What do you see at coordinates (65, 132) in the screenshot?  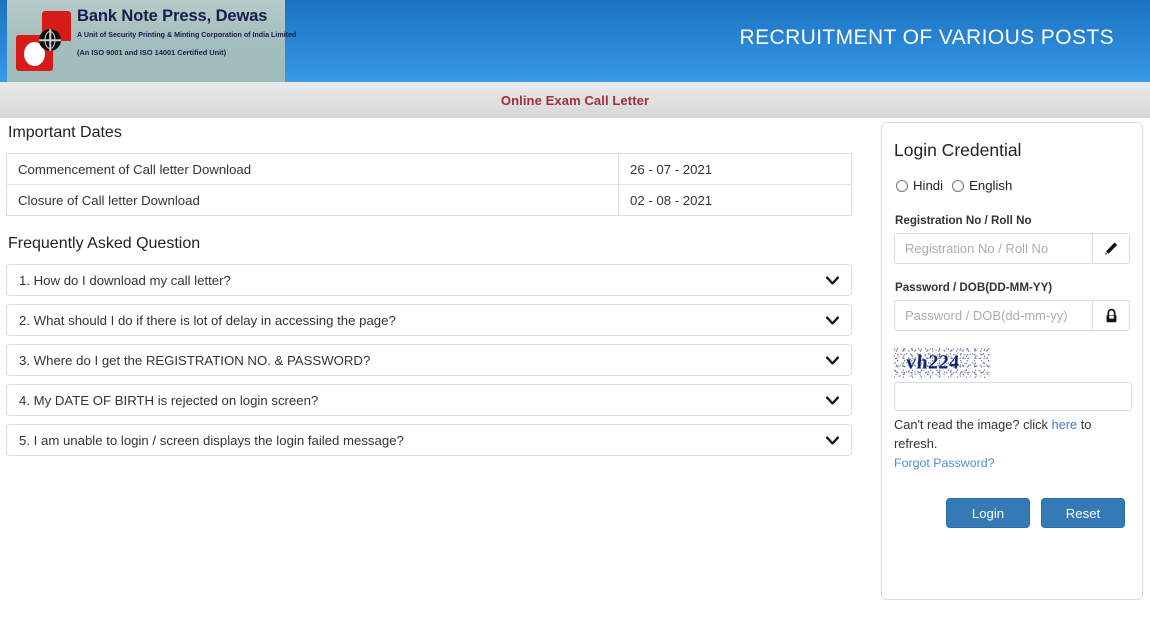 I see `important-dates-heading: Important Dates` at bounding box center [65, 132].